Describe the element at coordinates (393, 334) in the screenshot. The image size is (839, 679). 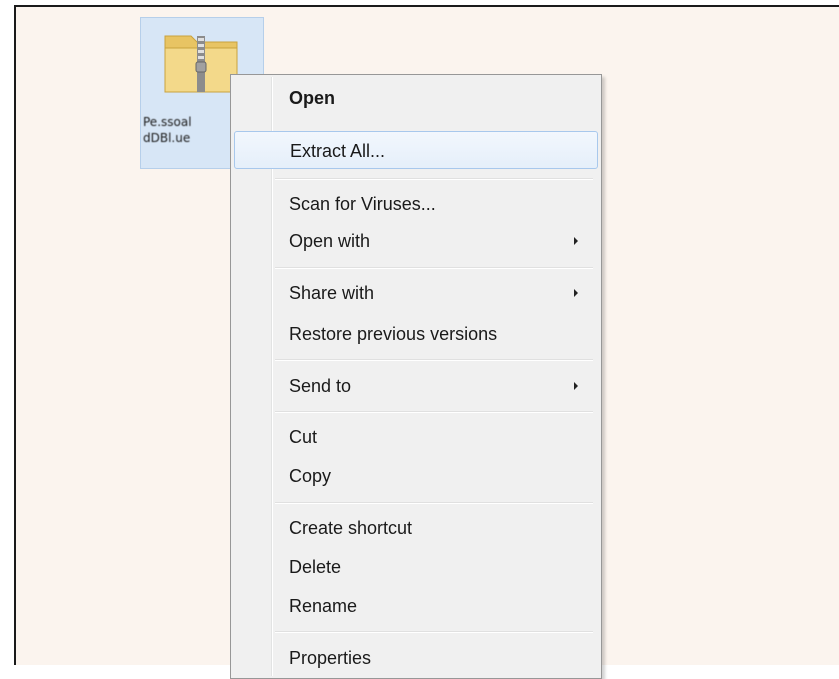
I see `menu-item-label: Restore previous versions` at that location.